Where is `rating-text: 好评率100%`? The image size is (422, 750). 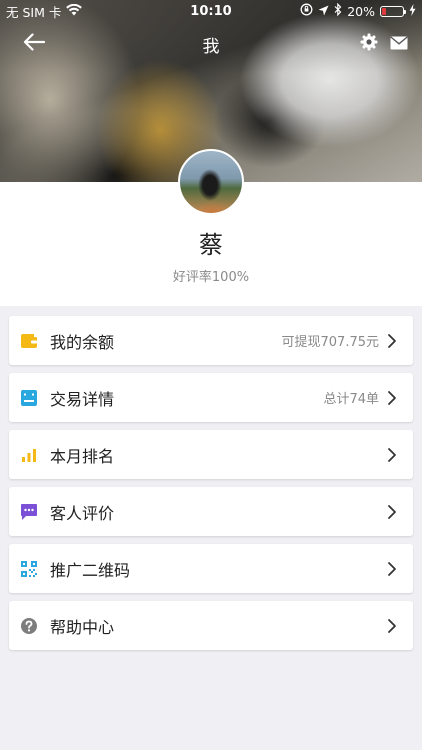 rating-text: 好评率100% is located at coordinates (211, 277).